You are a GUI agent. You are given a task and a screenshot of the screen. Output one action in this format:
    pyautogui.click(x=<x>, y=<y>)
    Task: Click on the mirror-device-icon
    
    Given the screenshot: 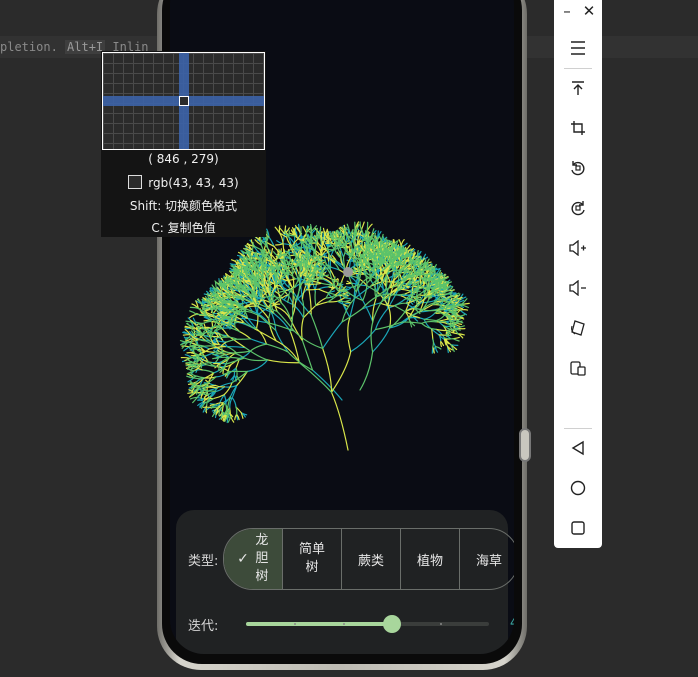 What is the action you would take?
    pyautogui.click(x=578, y=368)
    